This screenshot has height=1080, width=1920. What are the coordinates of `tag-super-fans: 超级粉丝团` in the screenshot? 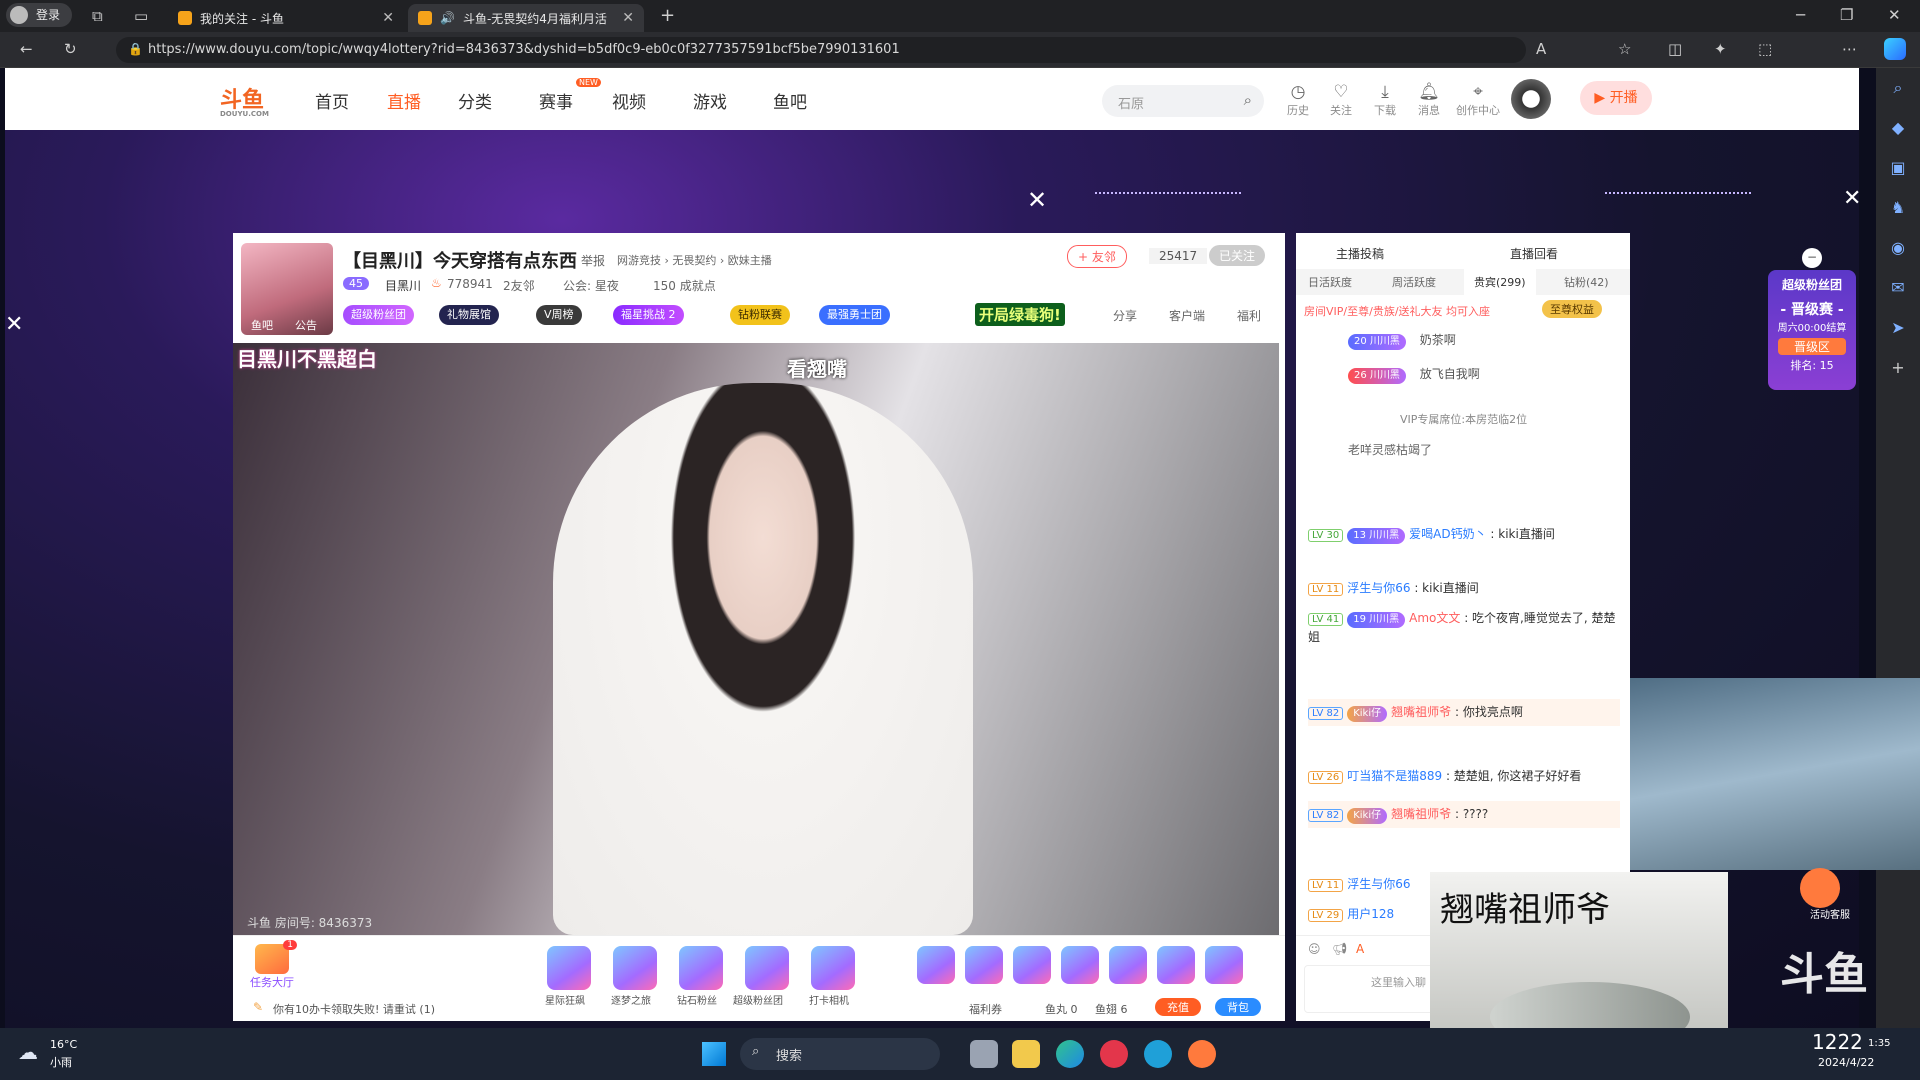 It's located at (378, 315).